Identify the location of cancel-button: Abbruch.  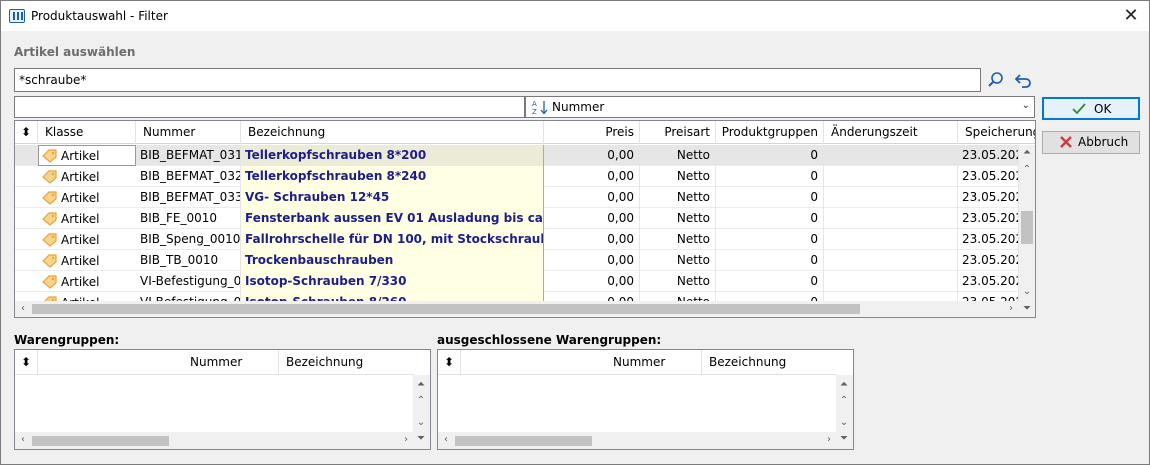
(1091, 142).